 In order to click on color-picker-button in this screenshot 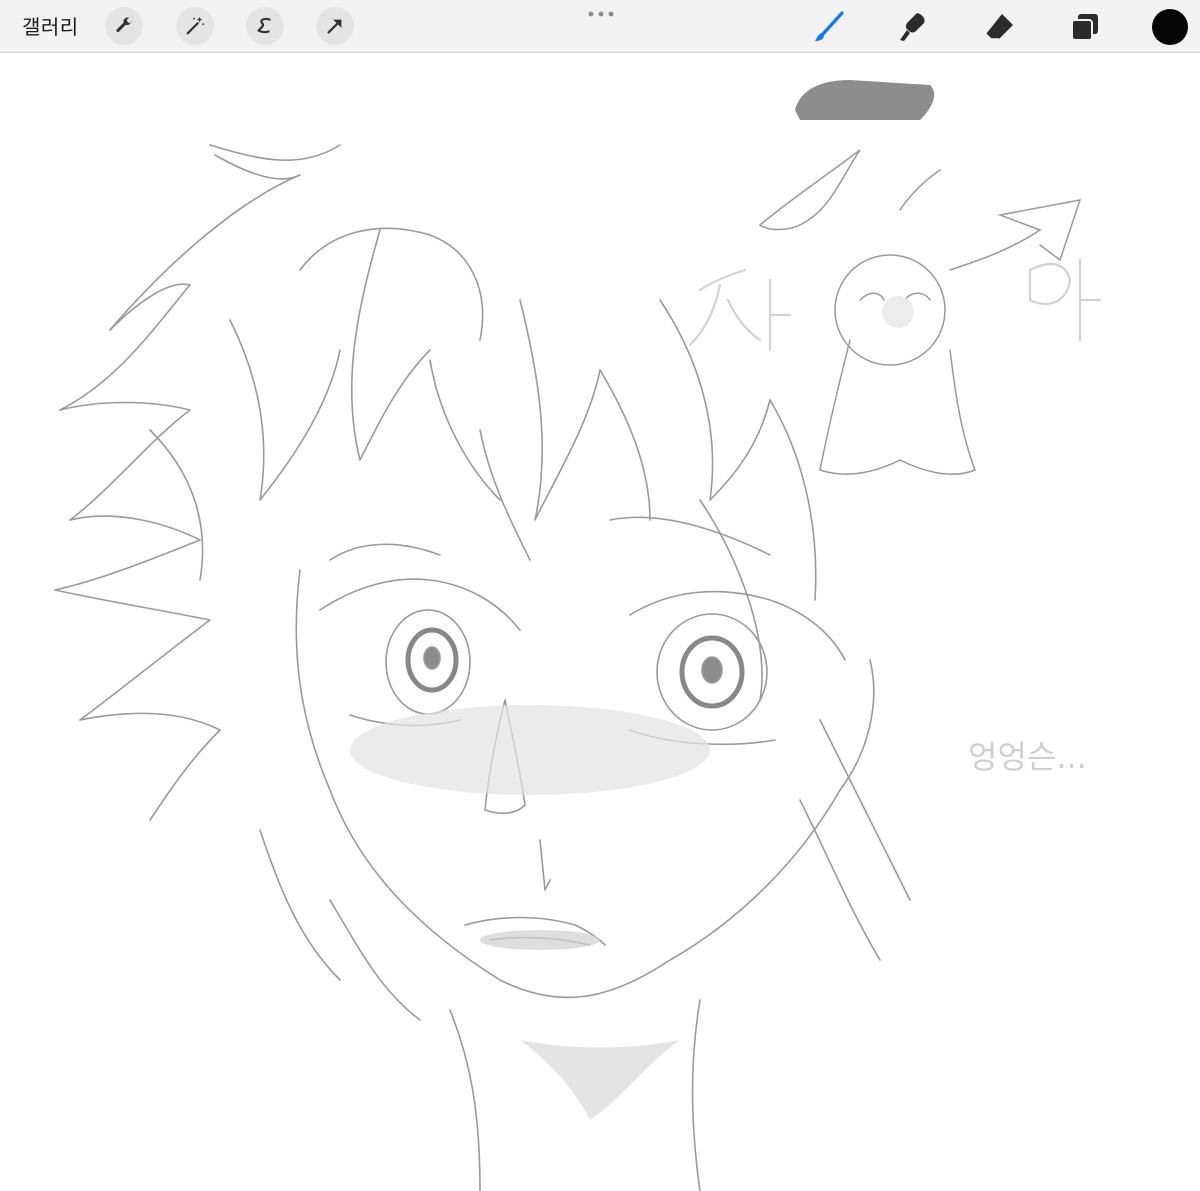, I will do `click(1170, 27)`.